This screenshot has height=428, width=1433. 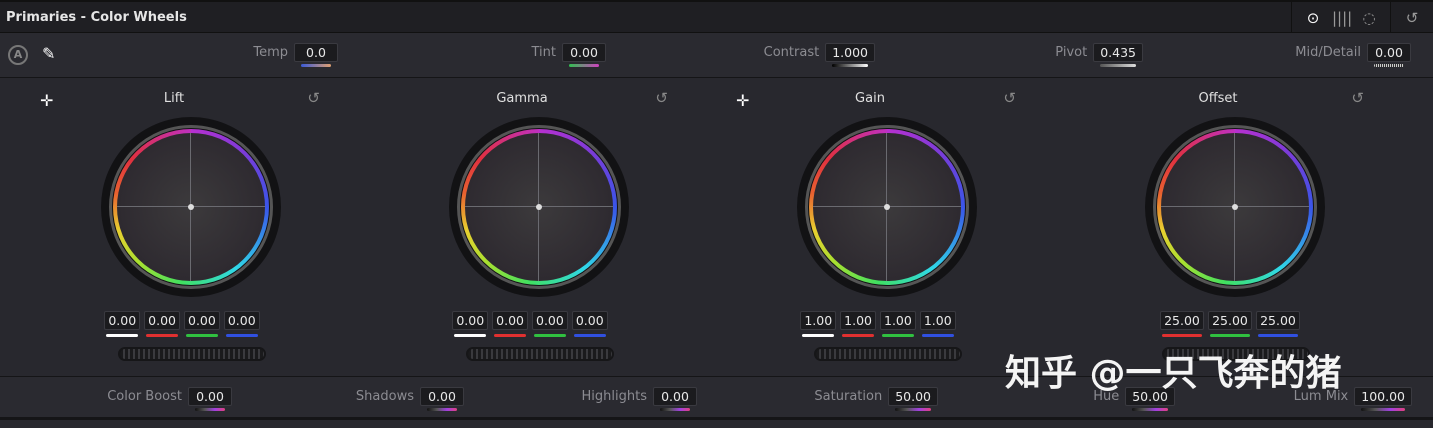 What do you see at coordinates (848, 396) in the screenshot?
I see `param-label: Saturation` at bounding box center [848, 396].